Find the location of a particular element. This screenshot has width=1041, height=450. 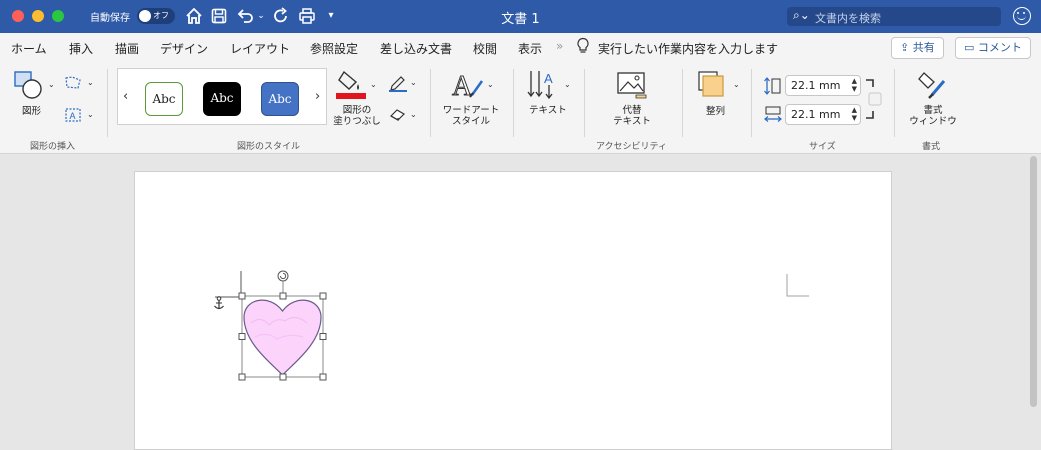

shape-width-value: 22.1 mm is located at coordinates (816, 114).